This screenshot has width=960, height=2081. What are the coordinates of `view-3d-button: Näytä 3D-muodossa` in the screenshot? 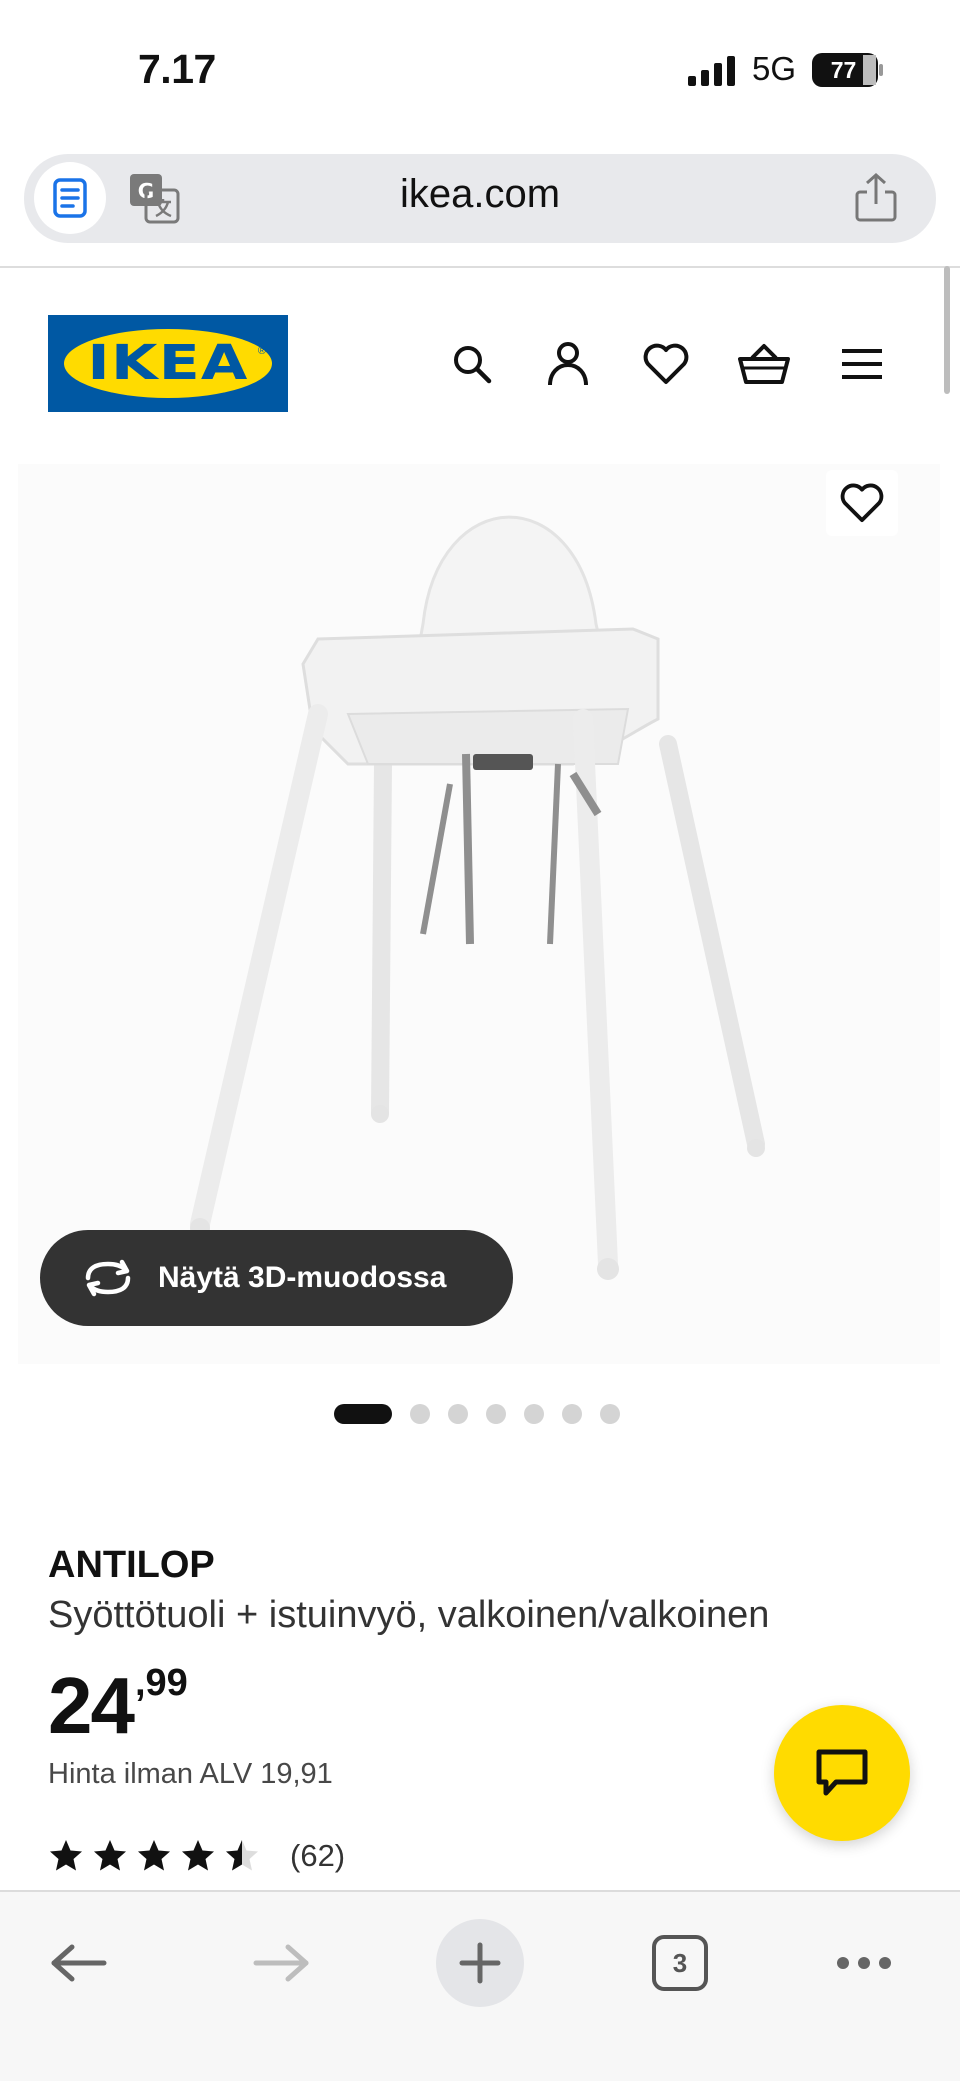 It's located at (276, 1278).